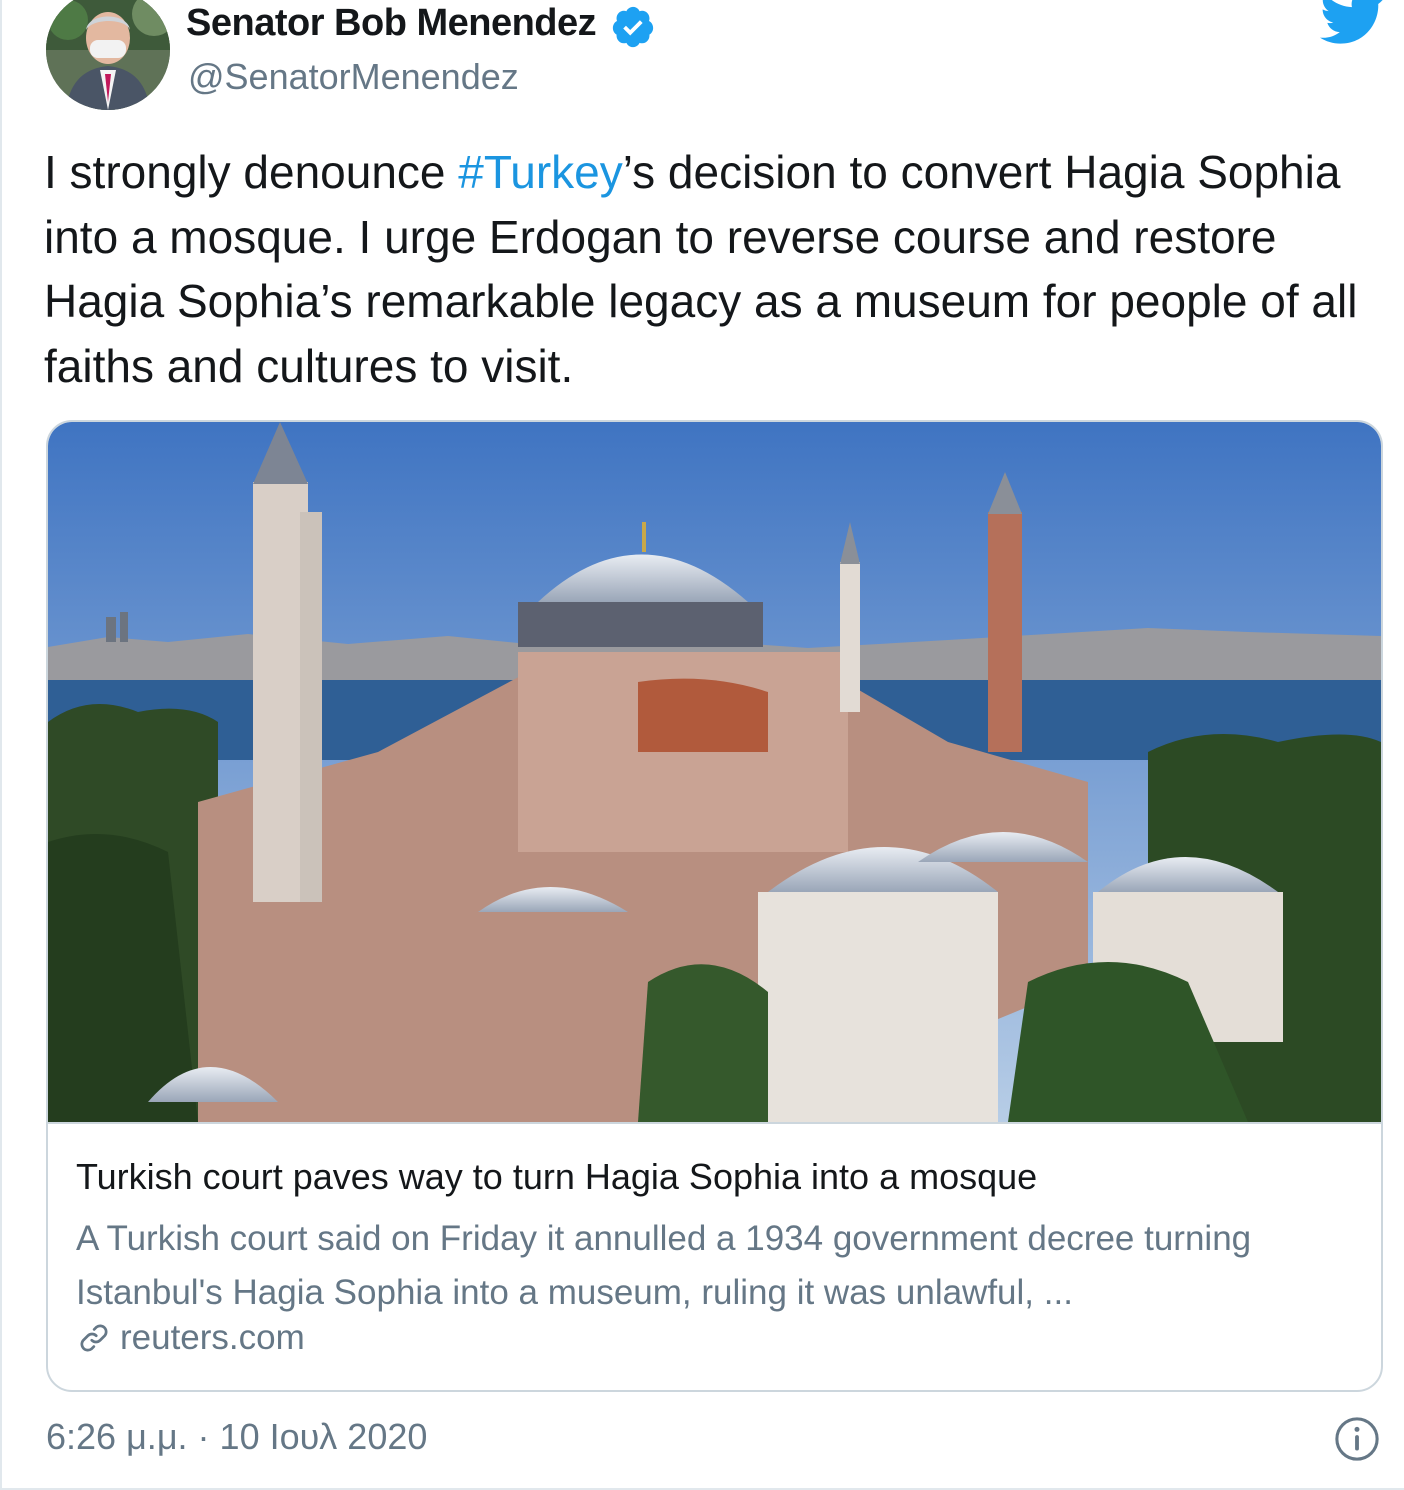 Image resolution: width=1404 pixels, height=1490 pixels. What do you see at coordinates (94, 1338) in the screenshot?
I see `link-icon` at bounding box center [94, 1338].